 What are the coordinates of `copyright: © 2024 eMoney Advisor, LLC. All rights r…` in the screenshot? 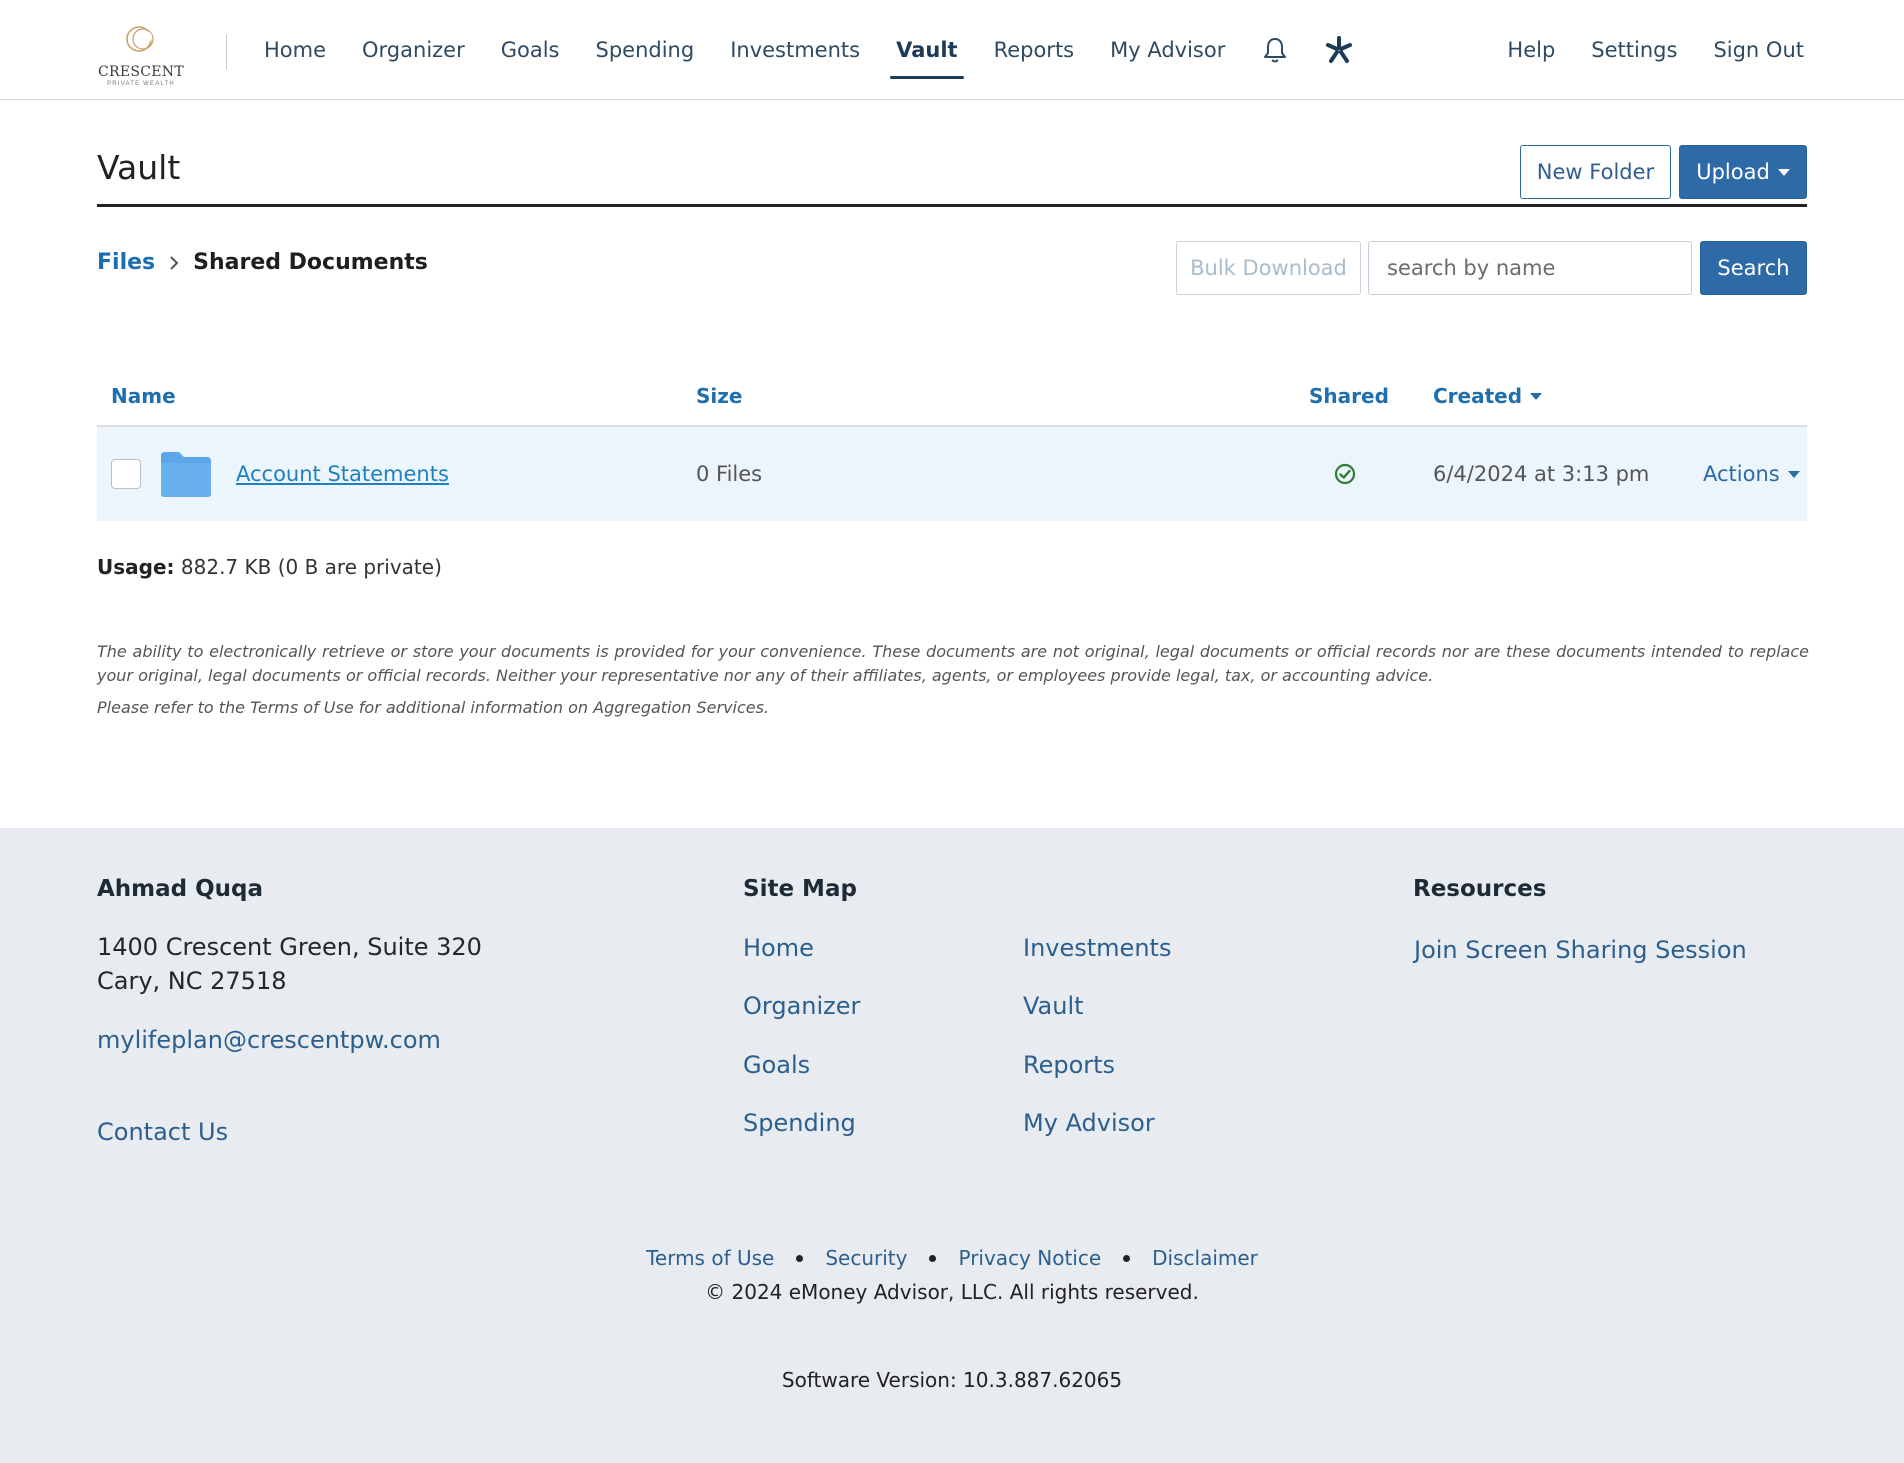 It's located at (952, 1292).